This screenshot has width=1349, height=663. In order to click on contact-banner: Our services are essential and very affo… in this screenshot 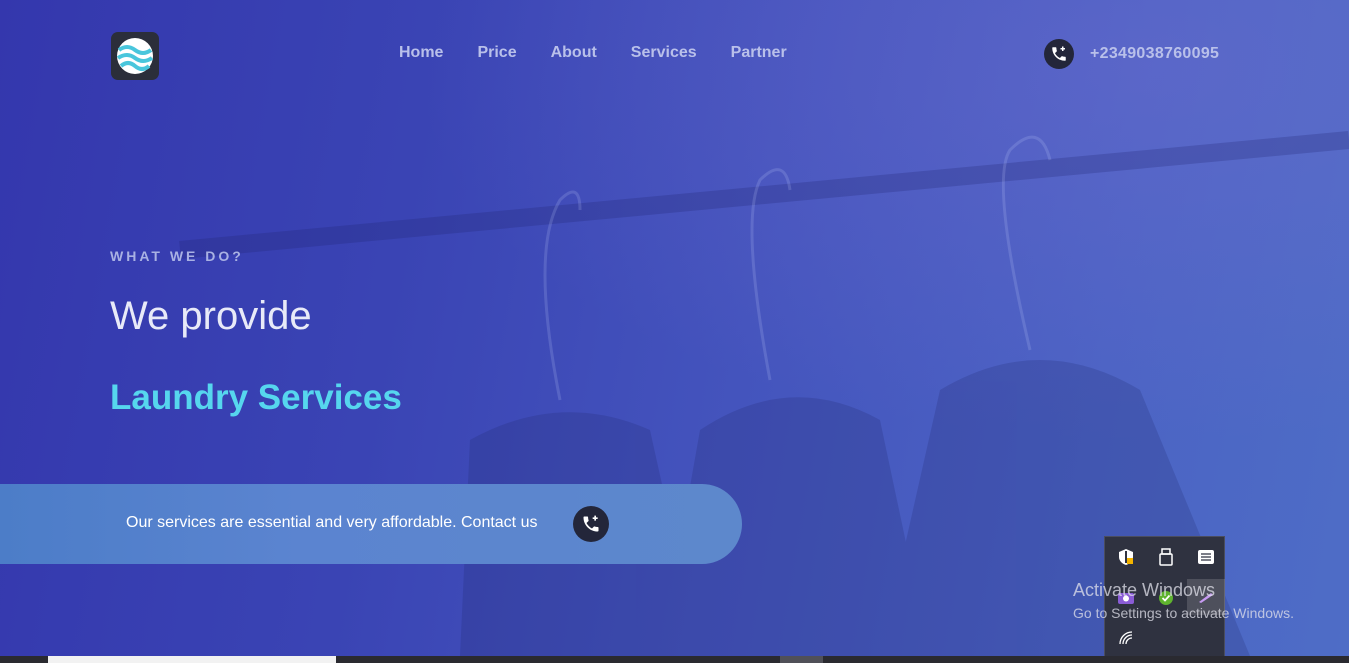, I will do `click(371, 524)`.